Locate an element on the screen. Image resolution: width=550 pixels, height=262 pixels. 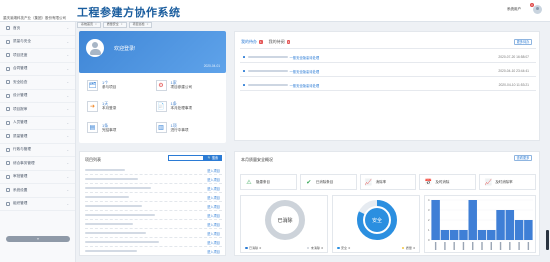
sidebar-item-0: 首页 ⌄ is located at coordinates (37, 29).